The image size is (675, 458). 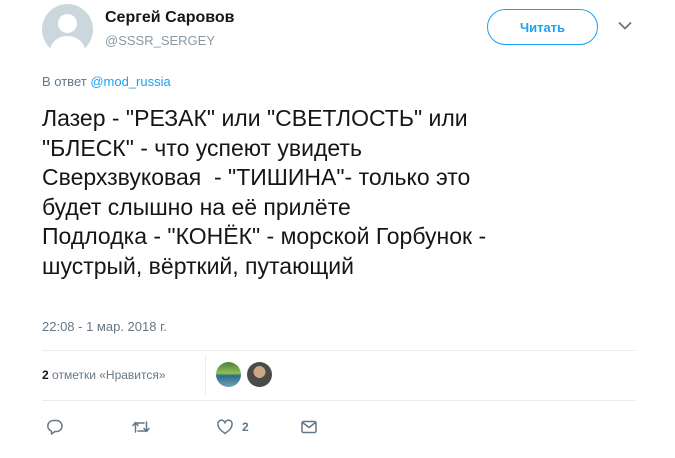 I want to click on stats-separator, so click(x=205, y=375).